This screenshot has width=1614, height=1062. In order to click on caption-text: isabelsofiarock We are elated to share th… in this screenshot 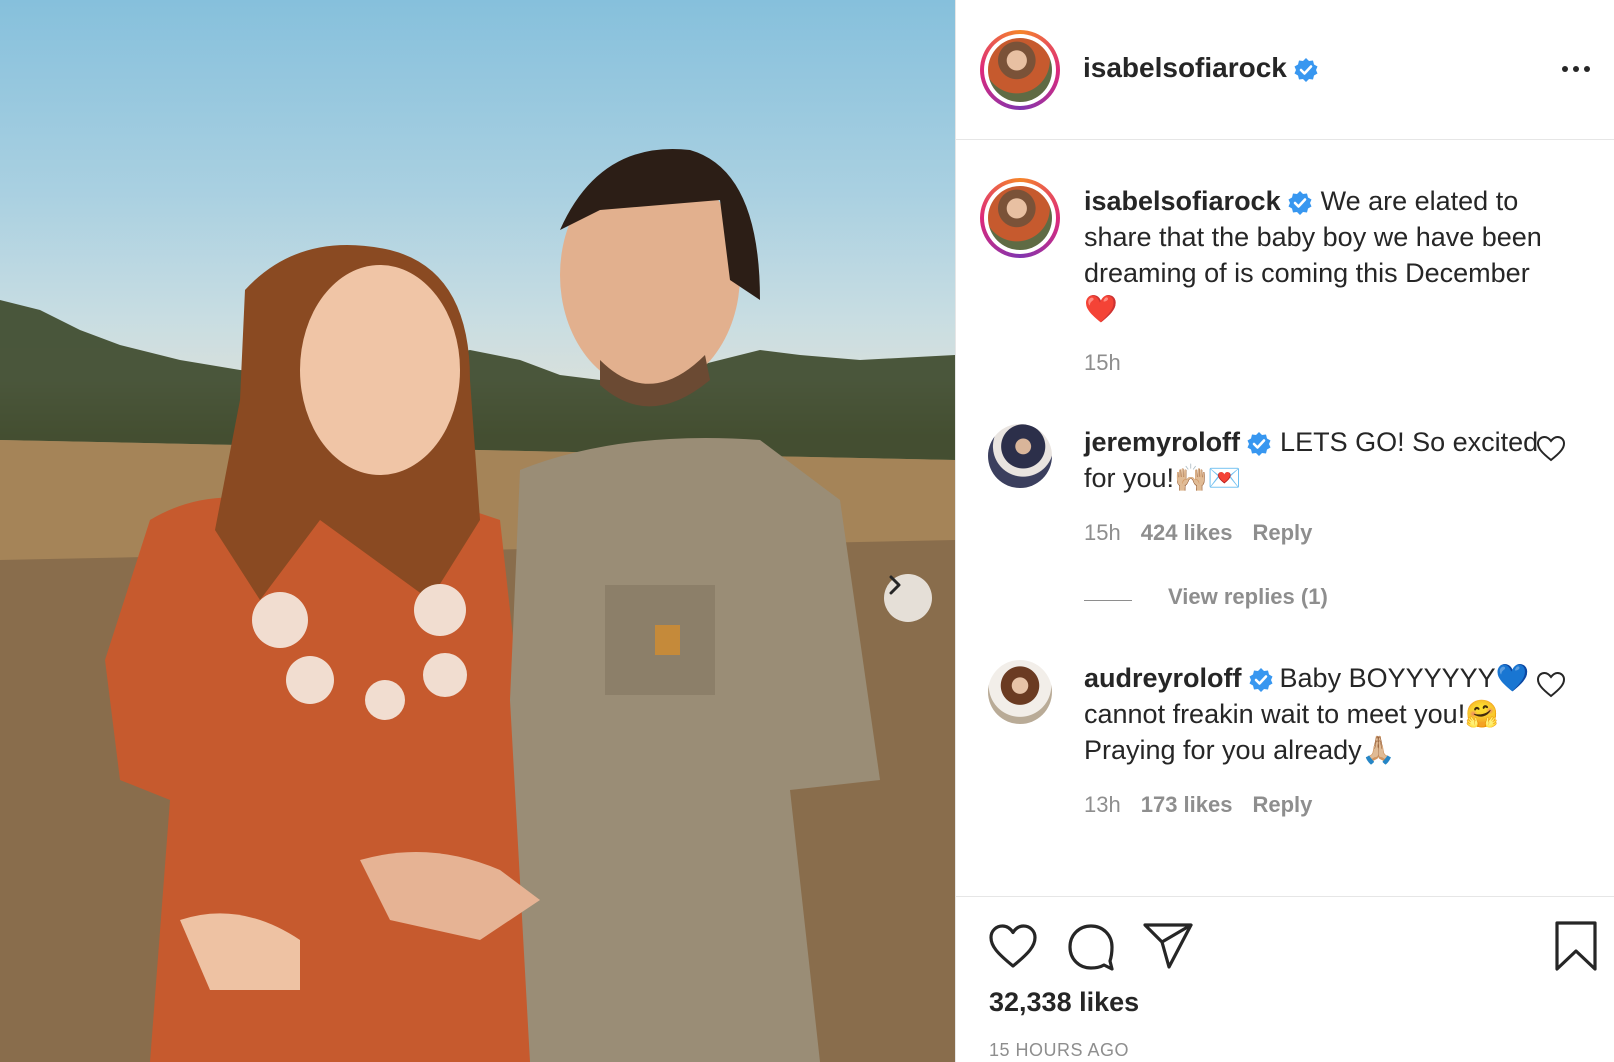, I will do `click(1334, 255)`.